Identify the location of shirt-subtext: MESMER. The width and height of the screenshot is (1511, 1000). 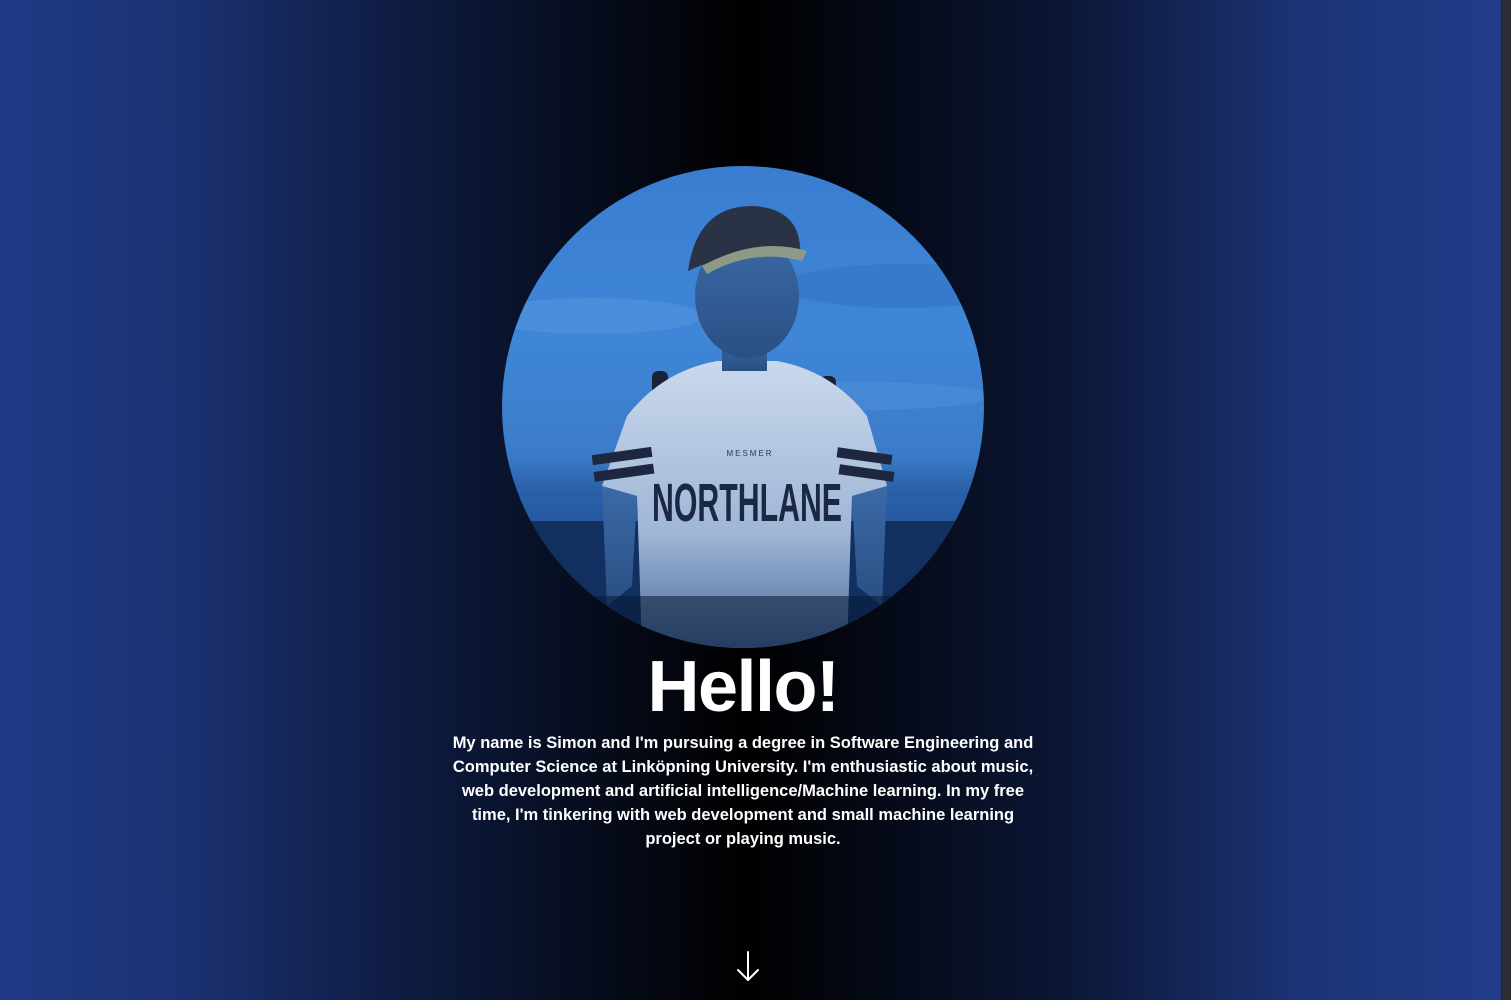
(749, 453).